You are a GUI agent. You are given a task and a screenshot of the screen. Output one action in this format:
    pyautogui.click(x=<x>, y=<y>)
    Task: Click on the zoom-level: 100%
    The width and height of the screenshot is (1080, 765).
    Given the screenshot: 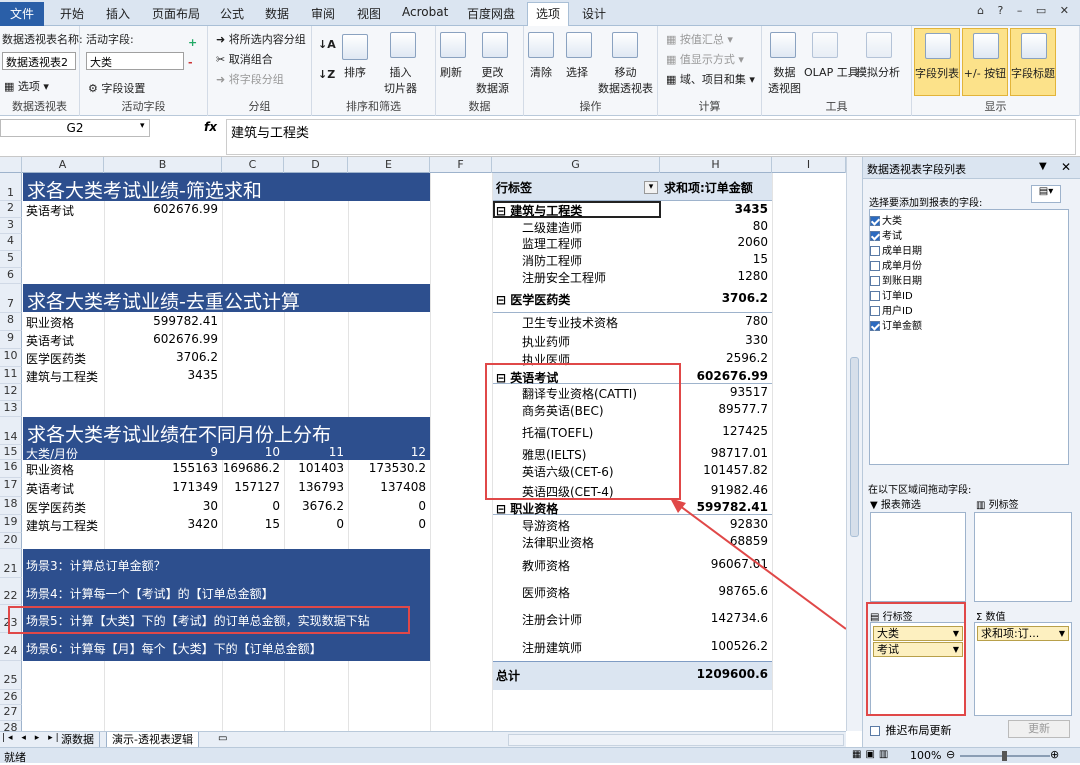 What is the action you would take?
    pyautogui.click(x=925, y=755)
    